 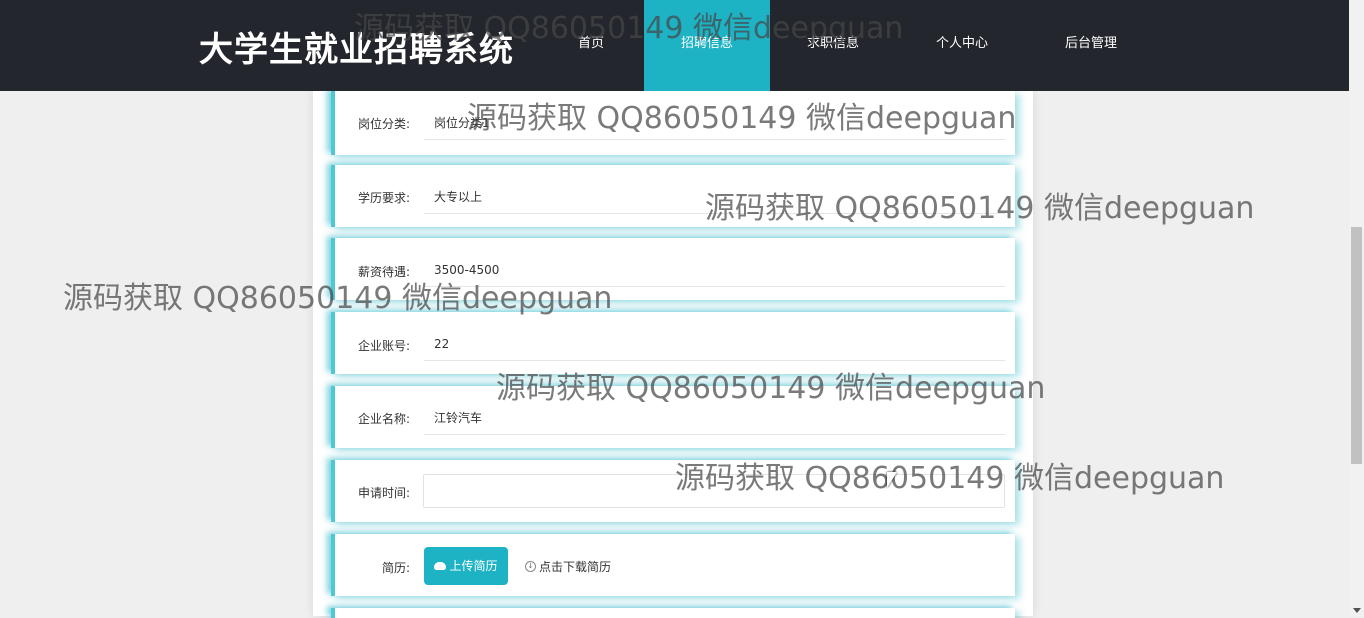 I want to click on field-label: 薪资待遇:, so click(x=383, y=272).